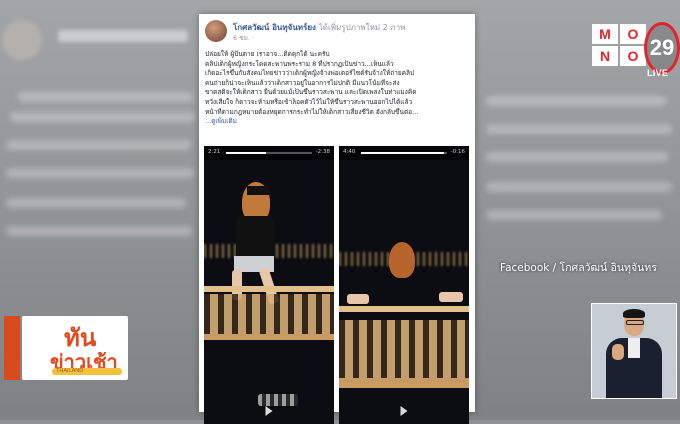 The width and height of the screenshot is (680, 424). What do you see at coordinates (269, 285) in the screenshot?
I see `video-thumbnail-1: 2:21 -2:38` at bounding box center [269, 285].